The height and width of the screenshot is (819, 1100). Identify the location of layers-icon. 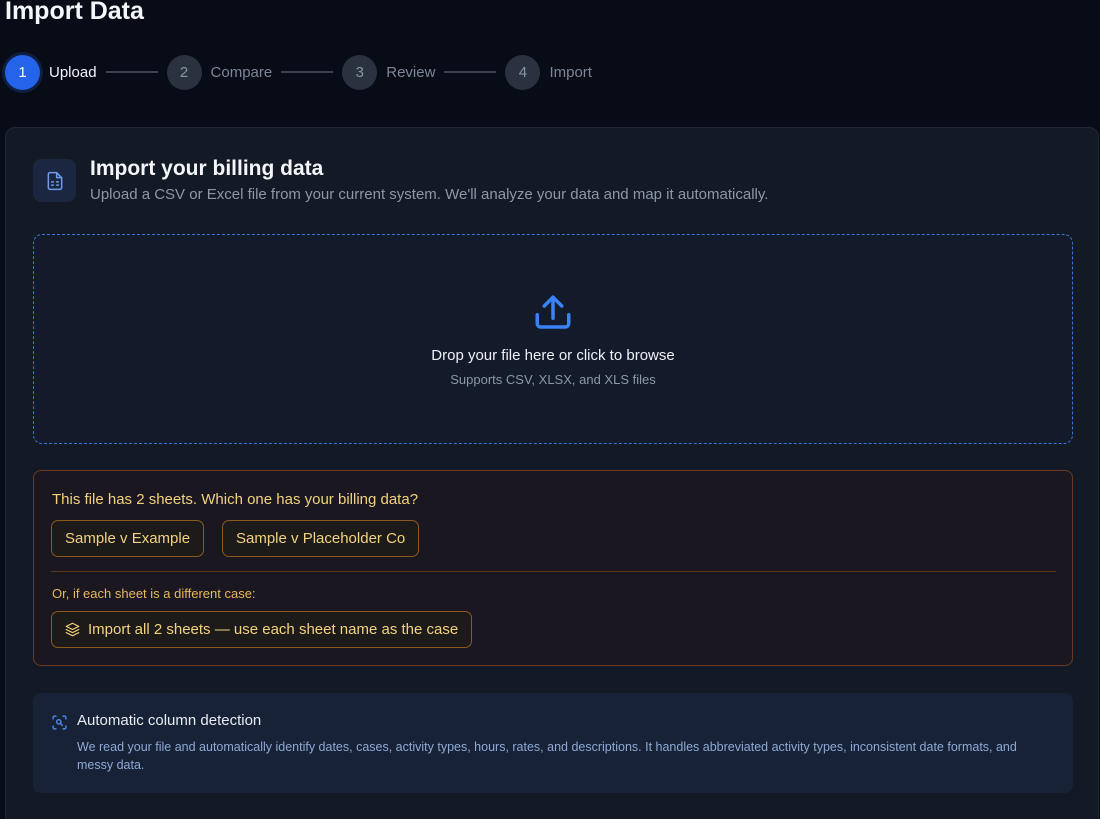
(72, 629).